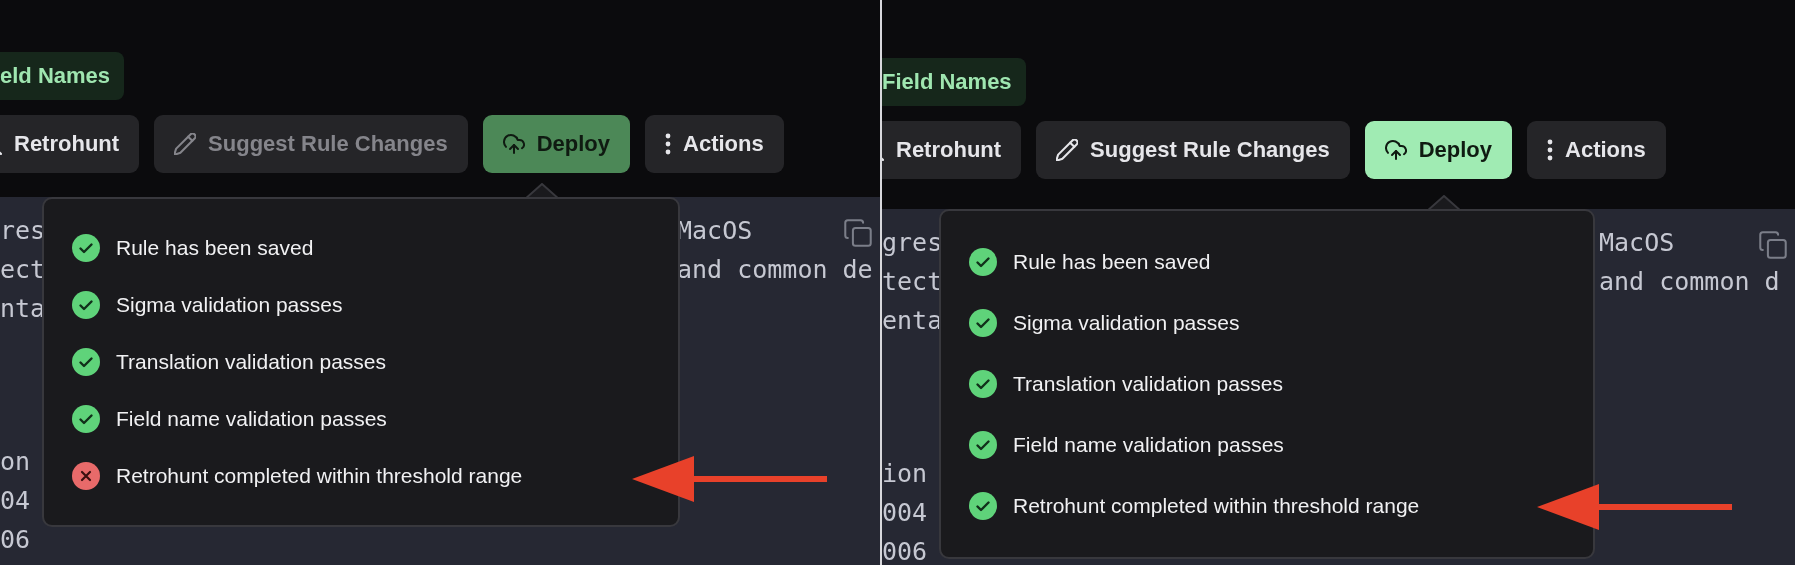 The height and width of the screenshot is (565, 1795). What do you see at coordinates (15, 500) in the screenshot?
I see `code-text: 04` at bounding box center [15, 500].